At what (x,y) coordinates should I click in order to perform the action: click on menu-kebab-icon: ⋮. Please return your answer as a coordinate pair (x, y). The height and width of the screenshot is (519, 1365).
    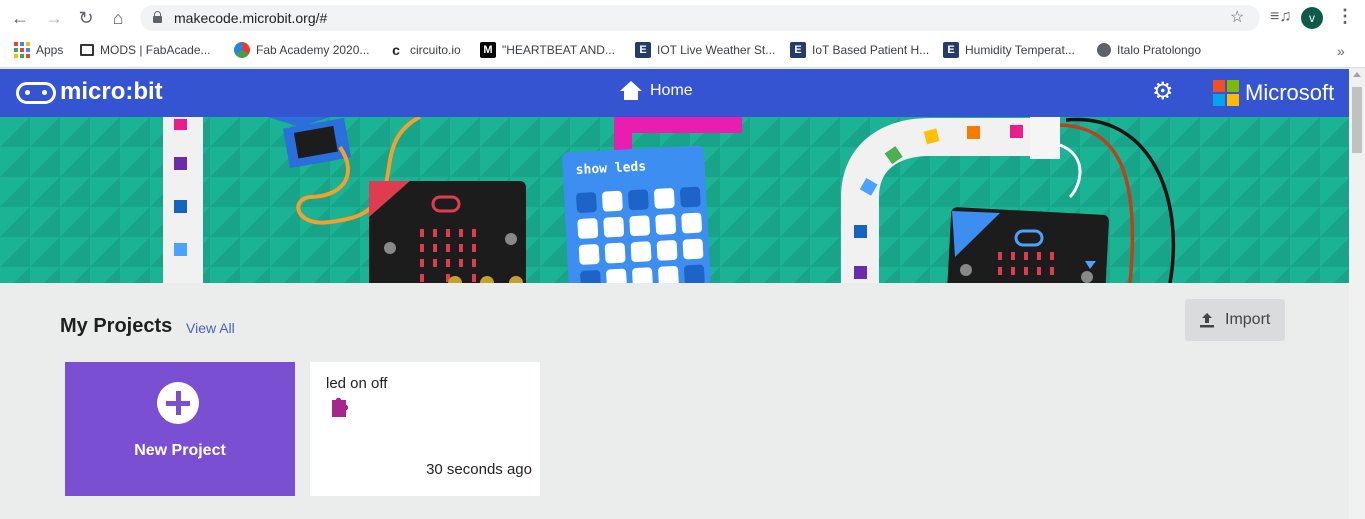
    Looking at the image, I should click on (1345, 16).